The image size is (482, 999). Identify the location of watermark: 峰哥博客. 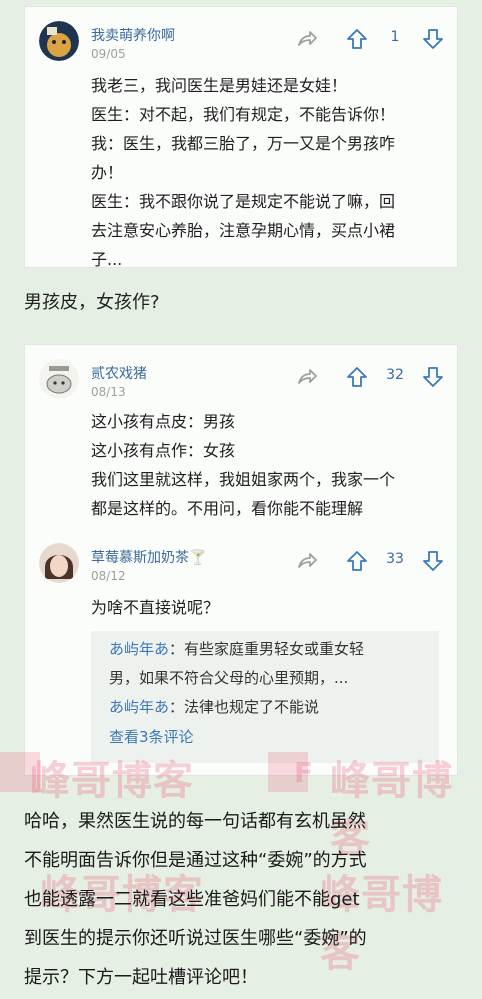
(112, 781).